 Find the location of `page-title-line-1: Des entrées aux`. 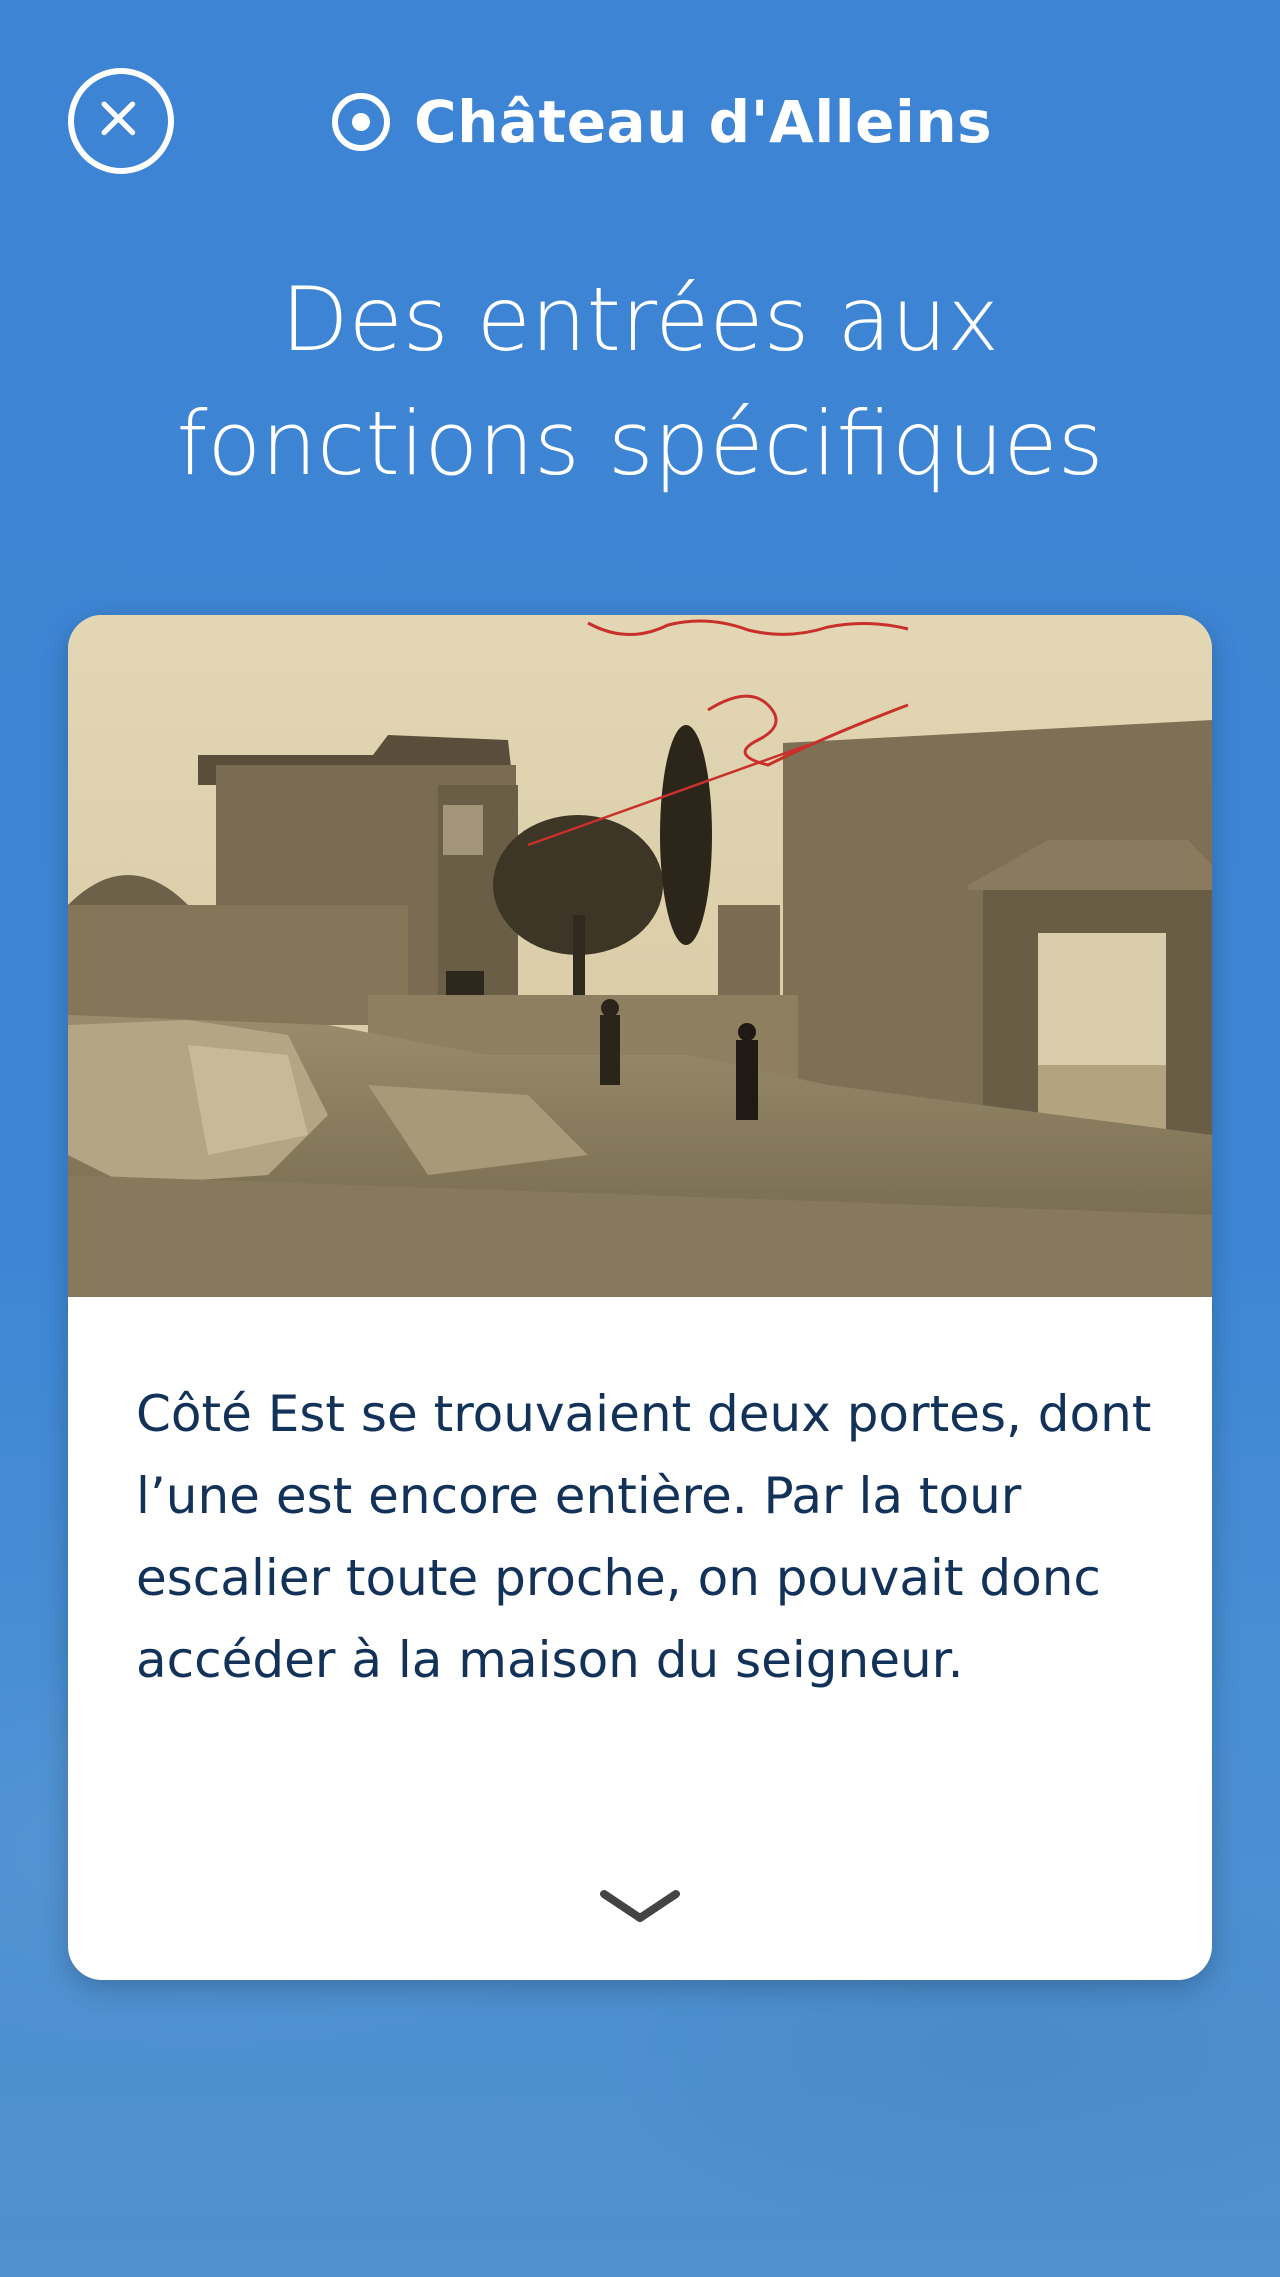

page-title-line-1: Des entrées aux is located at coordinates (640, 319).